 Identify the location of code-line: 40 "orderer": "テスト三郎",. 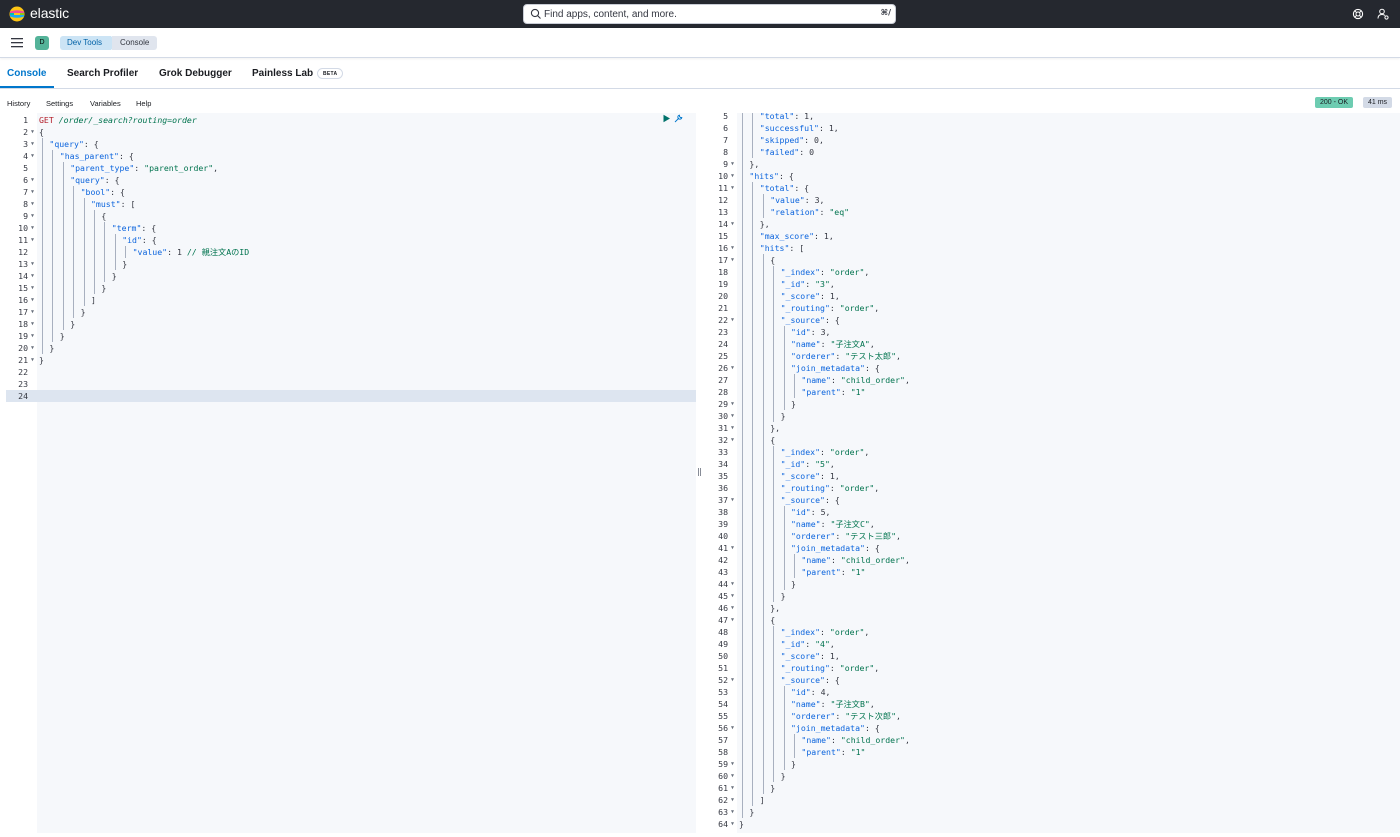
(1053, 536).